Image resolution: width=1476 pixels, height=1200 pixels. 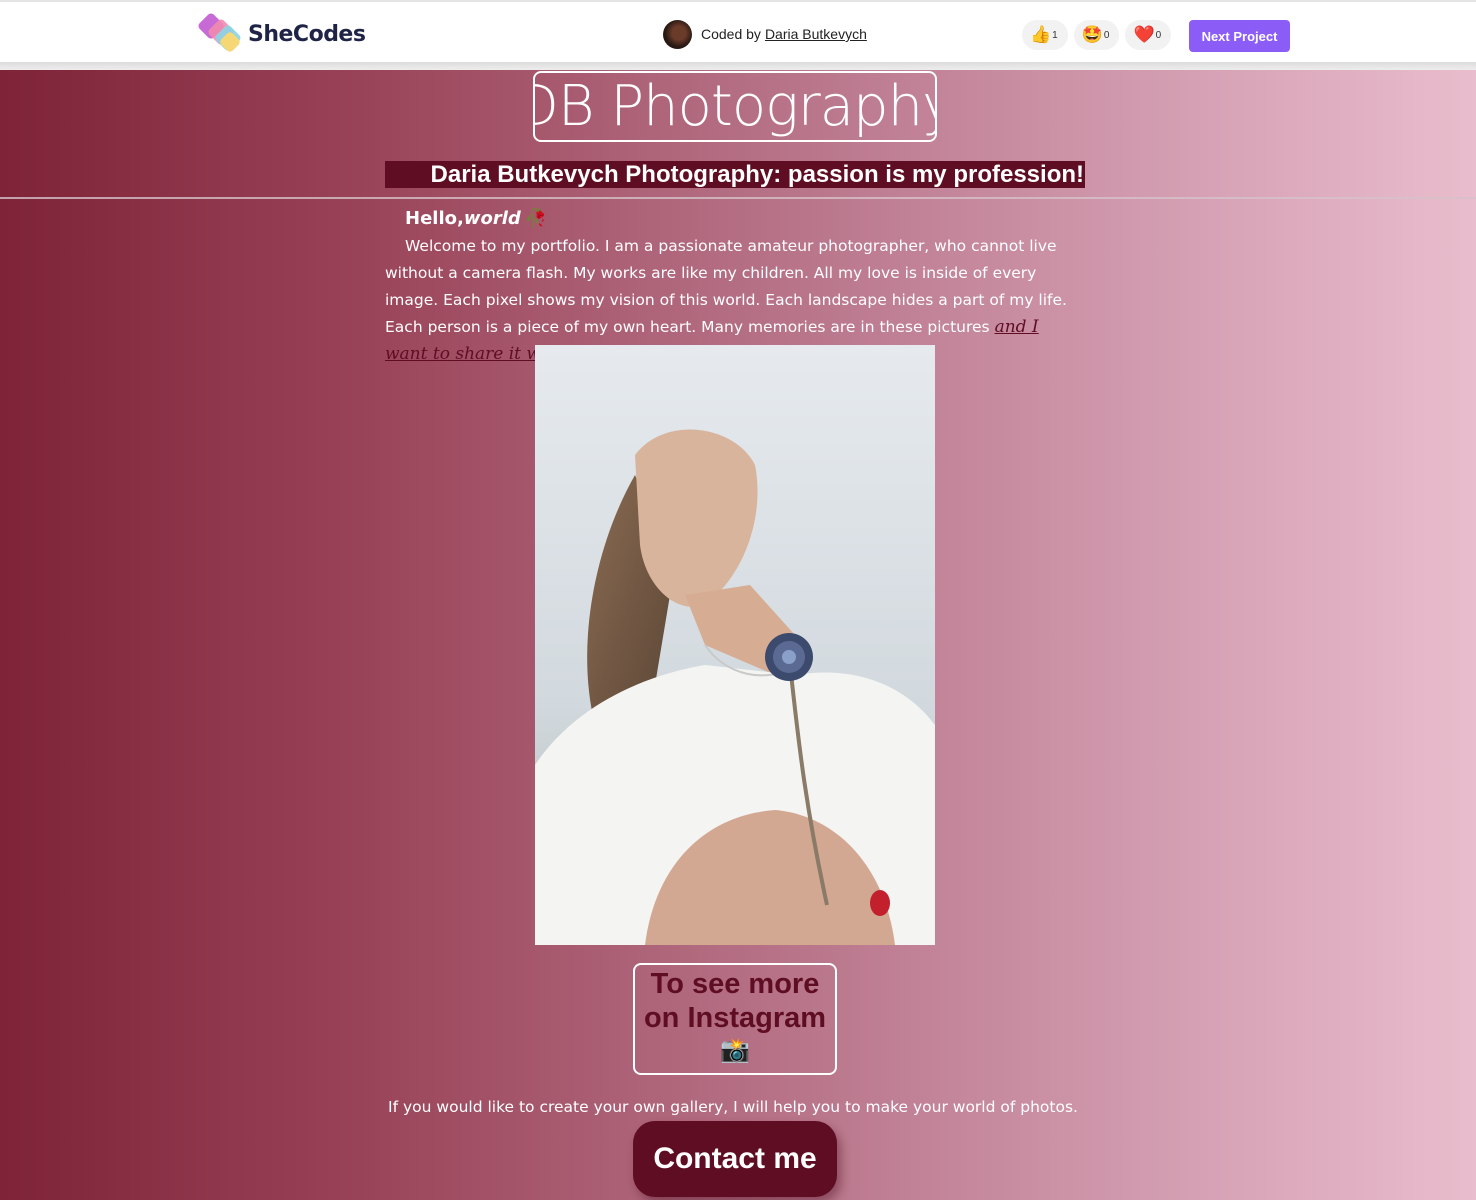 What do you see at coordinates (731, 34) in the screenshot?
I see `coded-by-label: Coded by` at bounding box center [731, 34].